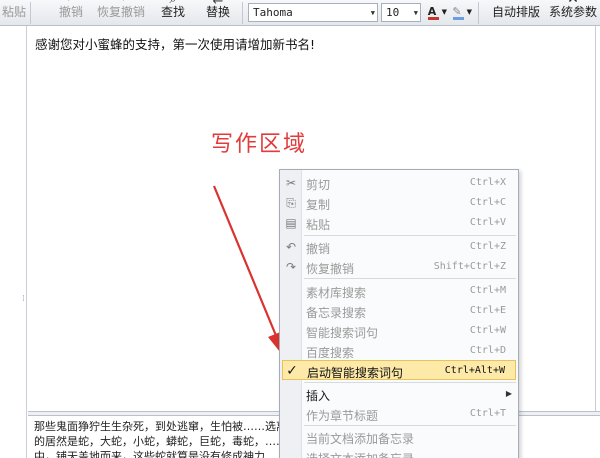  Describe the element at coordinates (487, 246) in the screenshot. I see `menu-item-shortcut: Ctrl+Z` at that location.